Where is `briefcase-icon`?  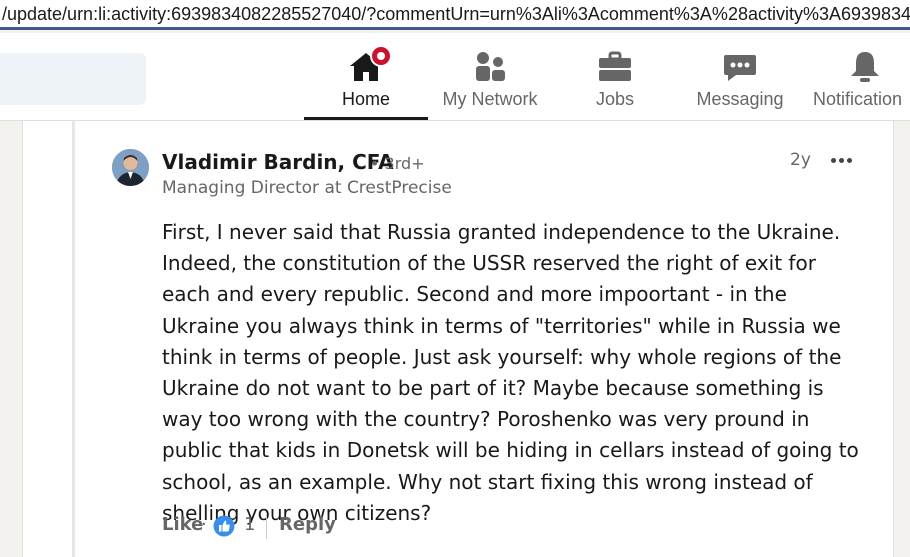 briefcase-icon is located at coordinates (615, 67).